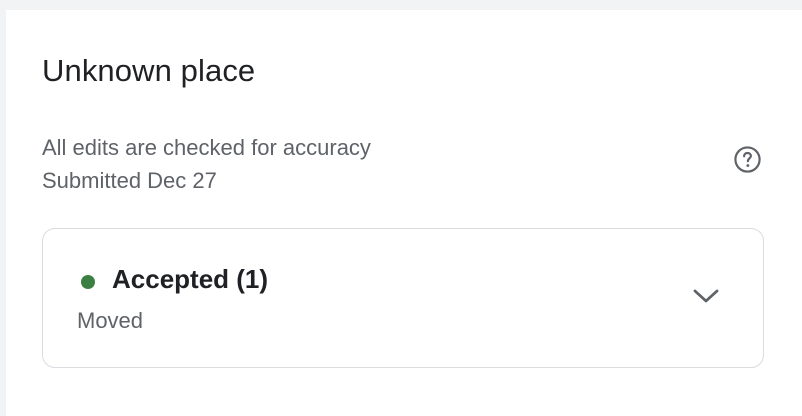  I want to click on accuracy-note: All edits are checked for accuracy, so click(206, 147).